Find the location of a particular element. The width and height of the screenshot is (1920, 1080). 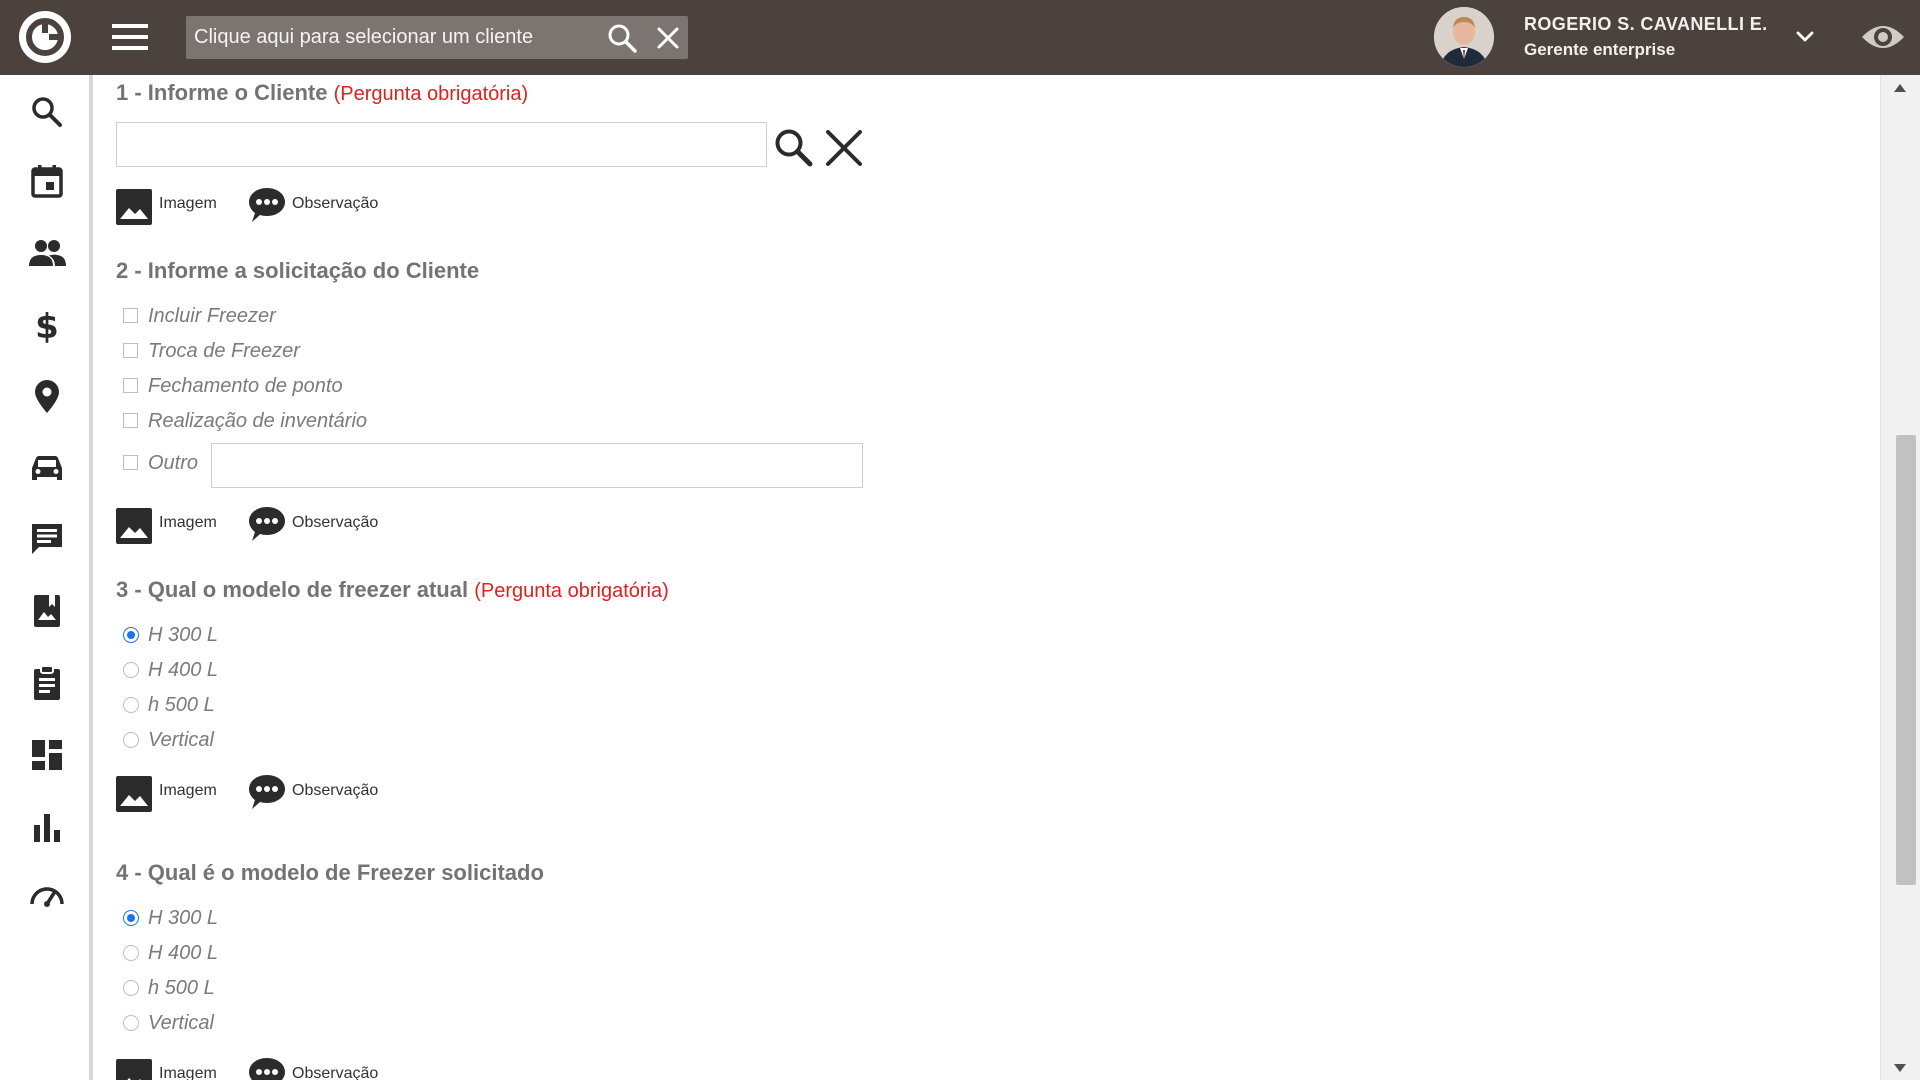

close-icon is located at coordinates (668, 38).